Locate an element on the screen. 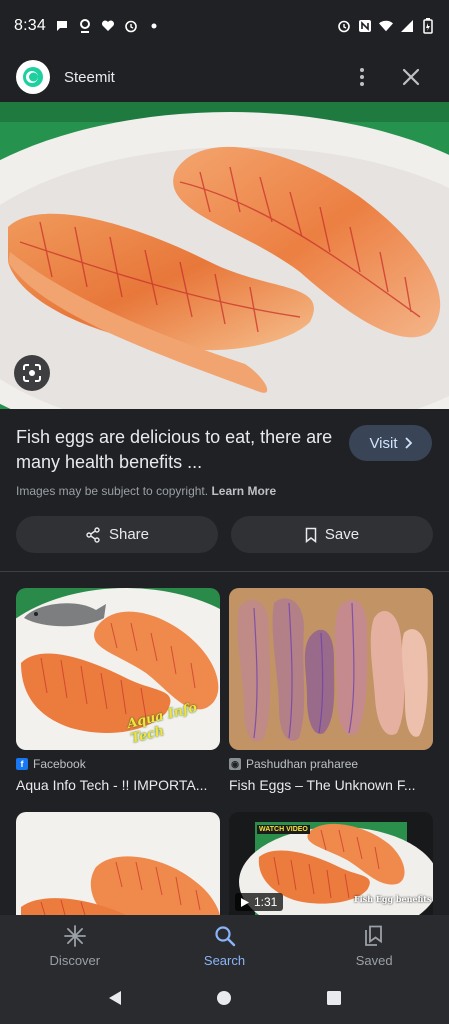 The height and width of the screenshot is (1024, 449). heart-notification-icon is located at coordinates (108, 26).